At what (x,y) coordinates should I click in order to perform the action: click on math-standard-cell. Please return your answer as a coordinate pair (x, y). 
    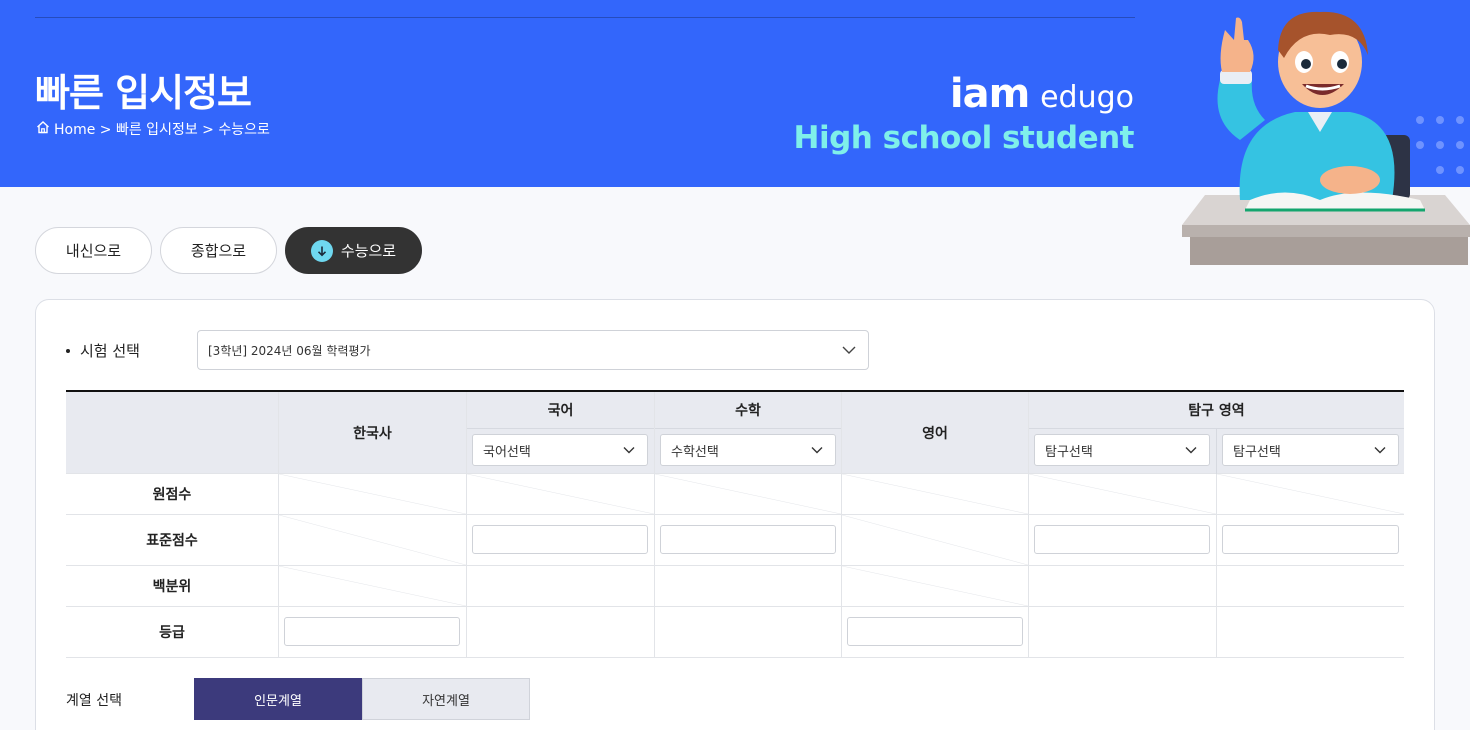
    Looking at the image, I should click on (748, 540).